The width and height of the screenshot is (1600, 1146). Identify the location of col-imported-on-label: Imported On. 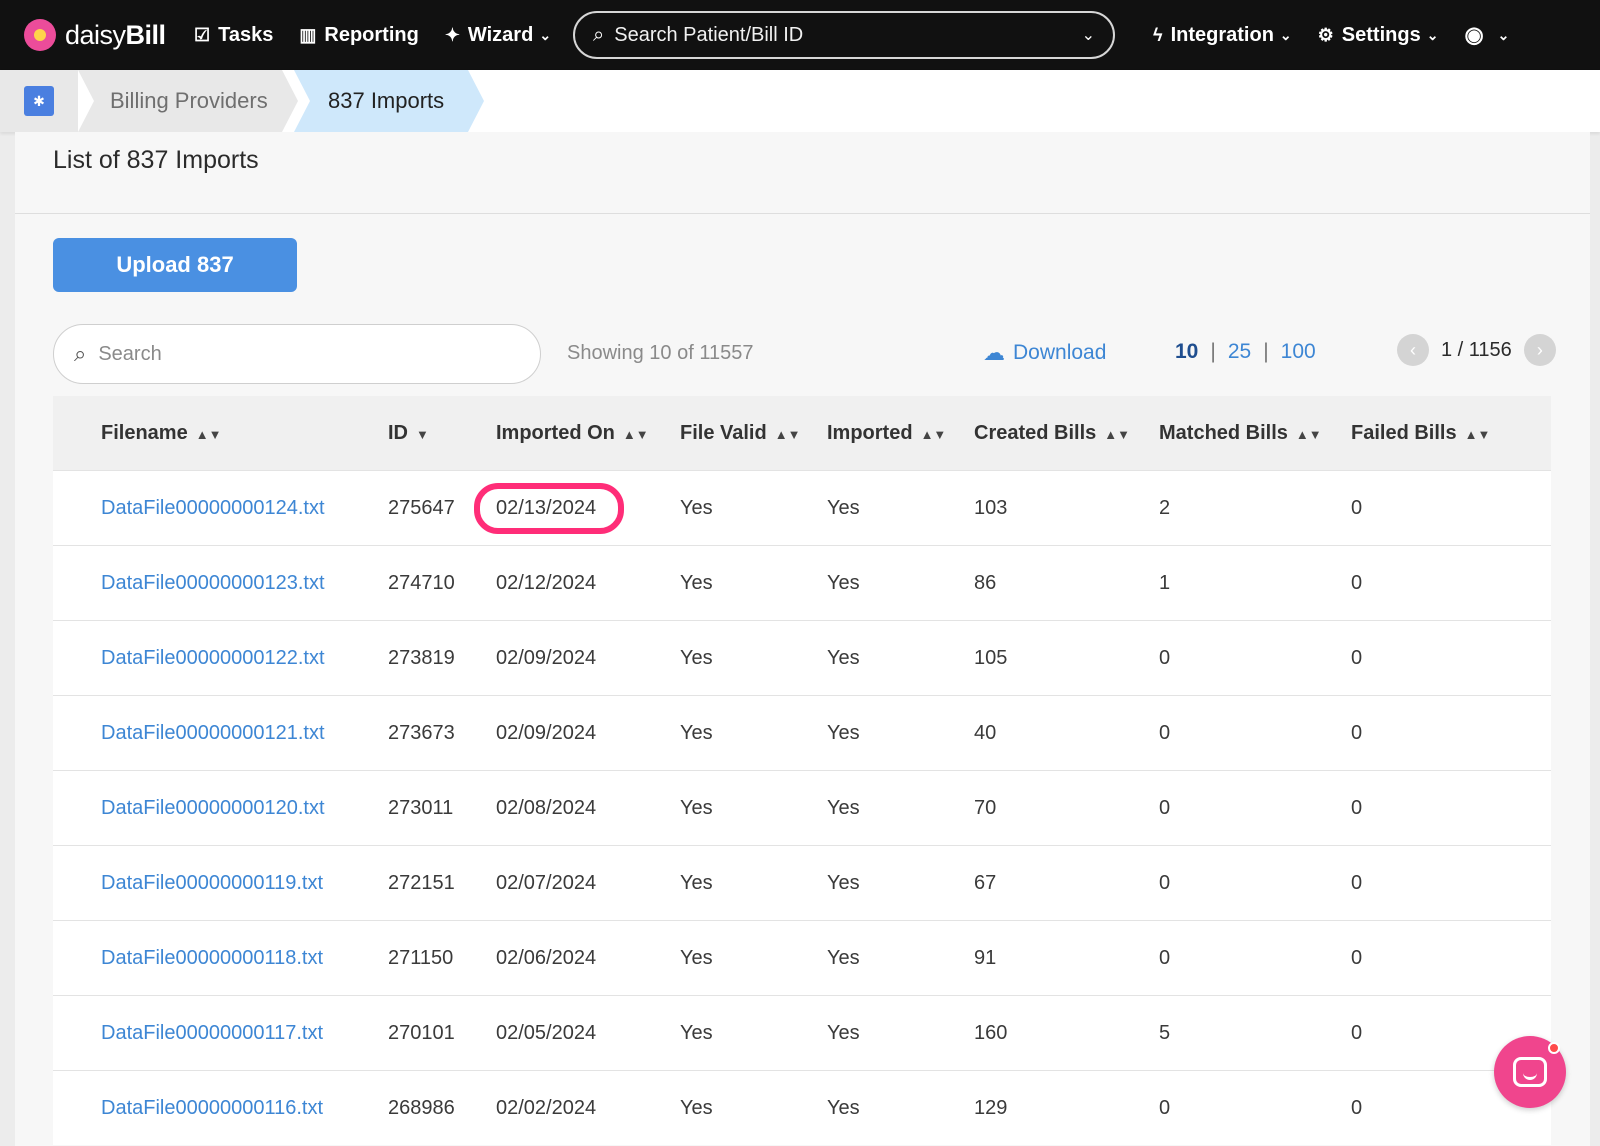
(555, 432).